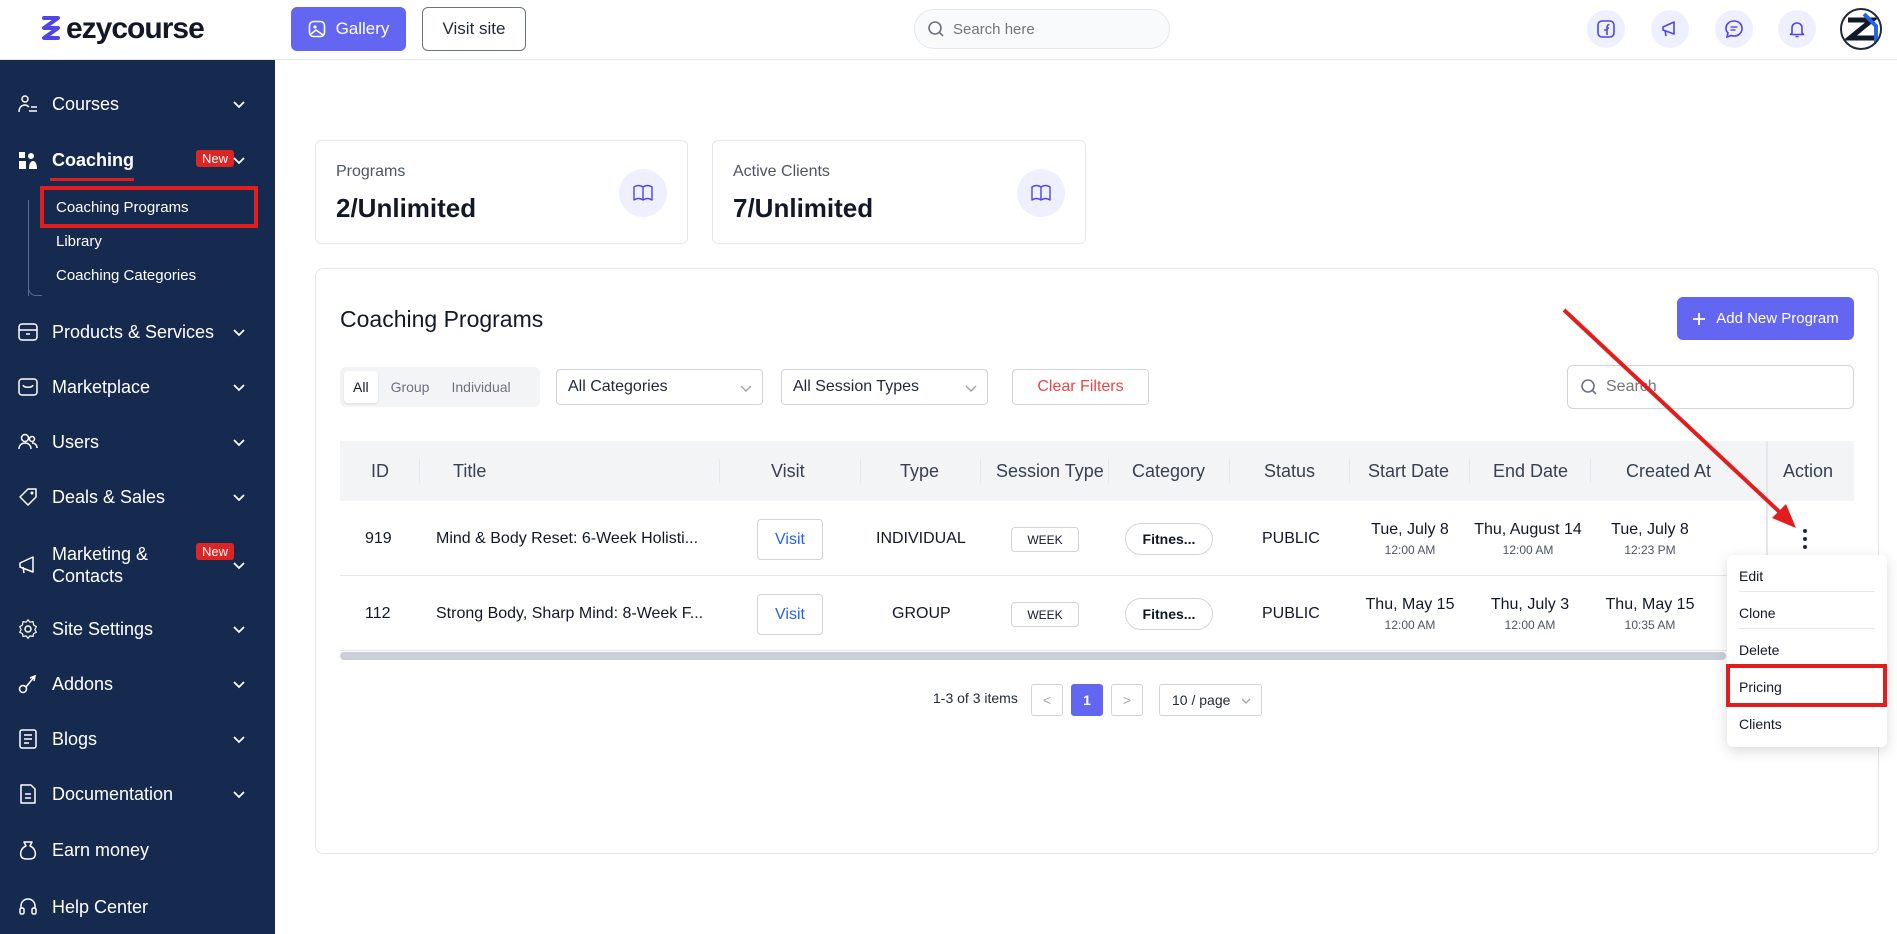  Describe the element at coordinates (1807, 580) in the screenshot. I see `menu-item-edit: Edit` at that location.